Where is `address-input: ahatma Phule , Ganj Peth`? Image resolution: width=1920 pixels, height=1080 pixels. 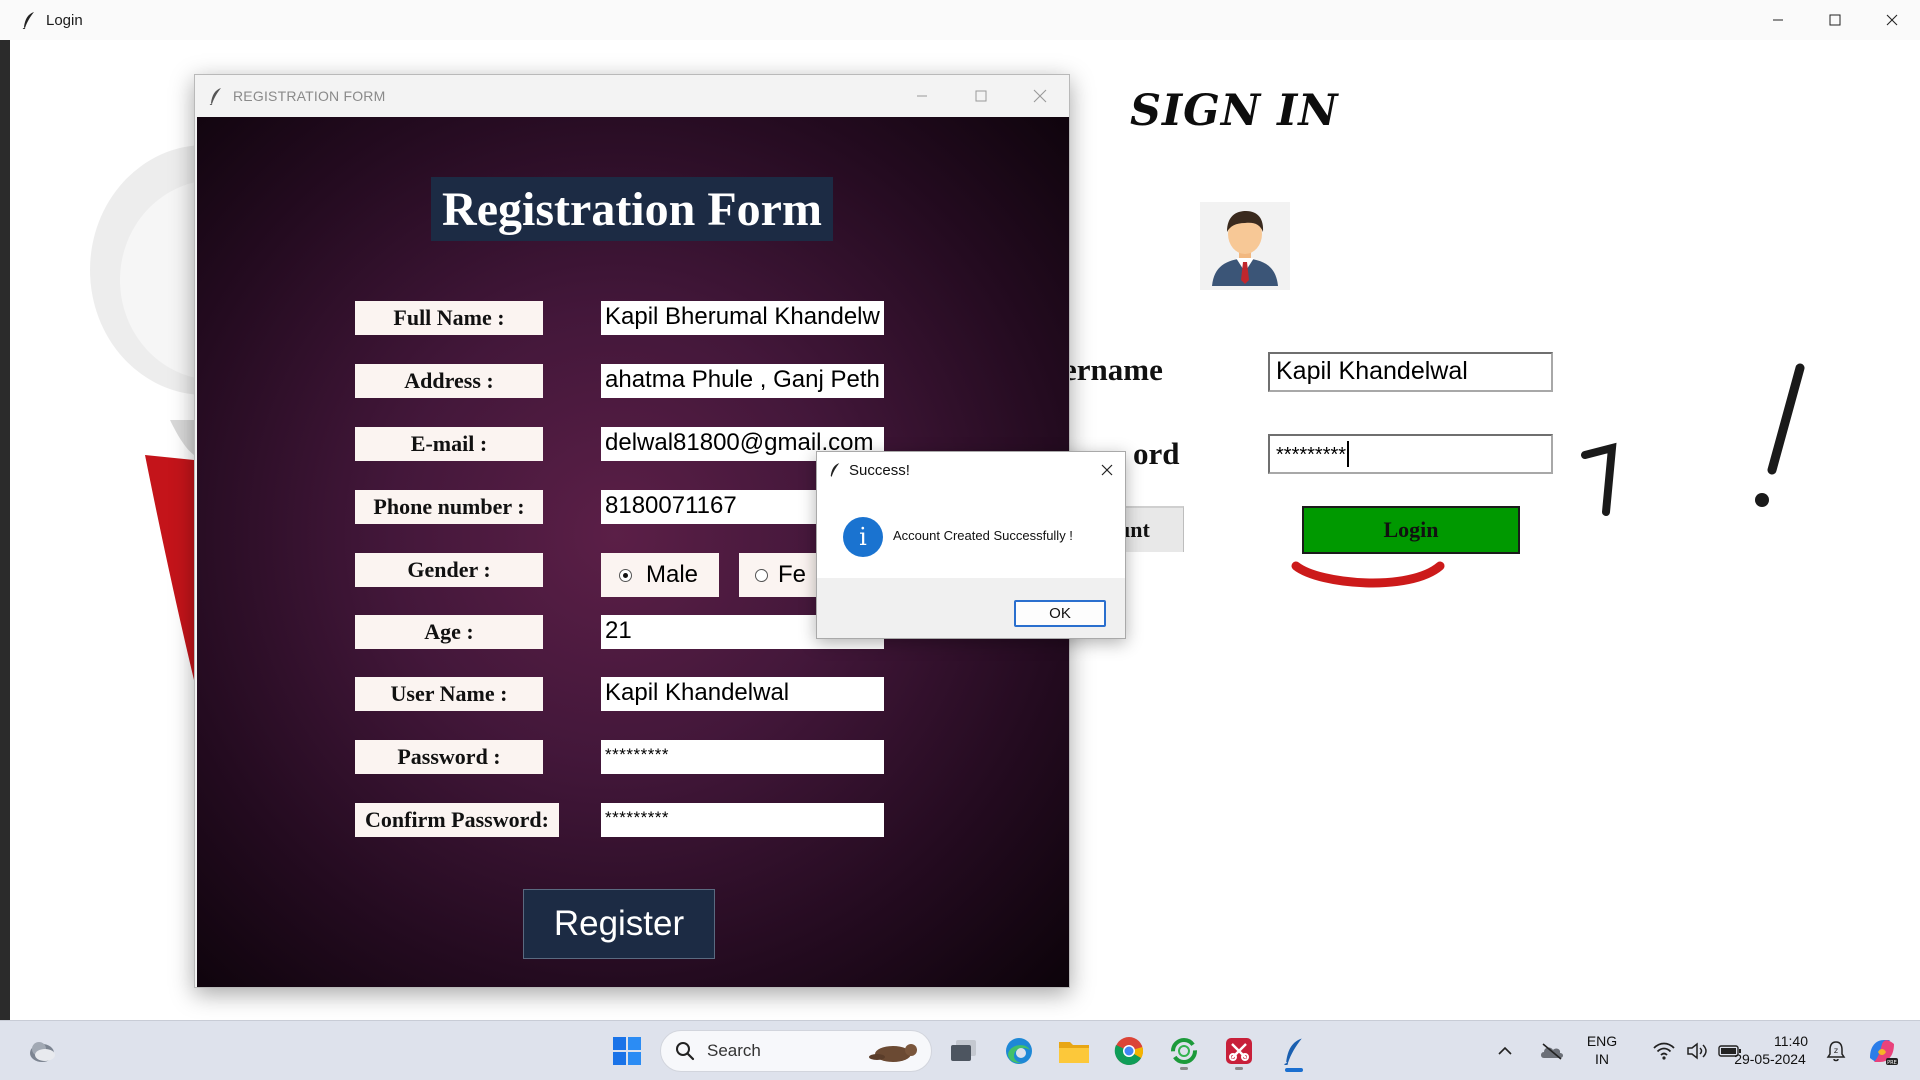 address-input: ahatma Phule , Ganj Peth is located at coordinates (742, 381).